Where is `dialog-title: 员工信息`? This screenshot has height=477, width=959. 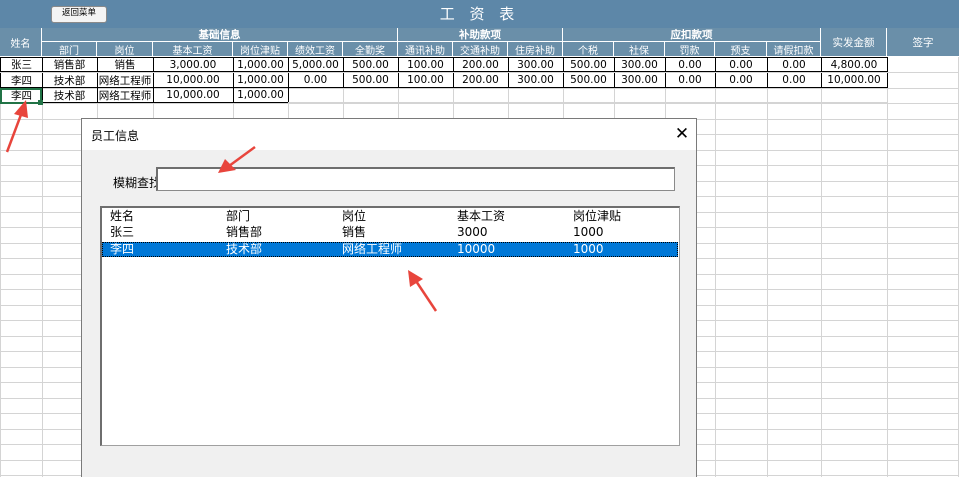
dialog-title: 员工信息 is located at coordinates (115, 136).